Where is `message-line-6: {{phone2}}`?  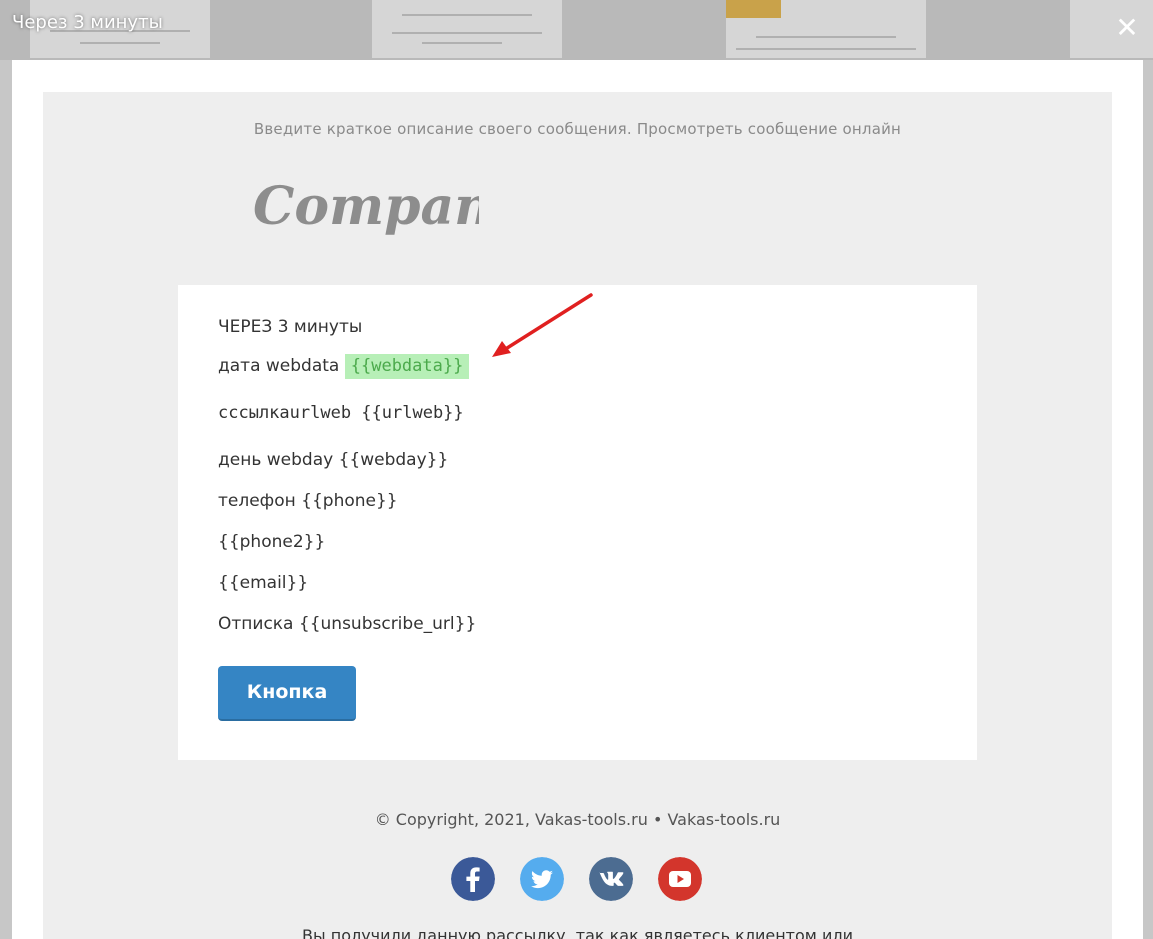 message-line-6: {{phone2}} is located at coordinates (271, 542).